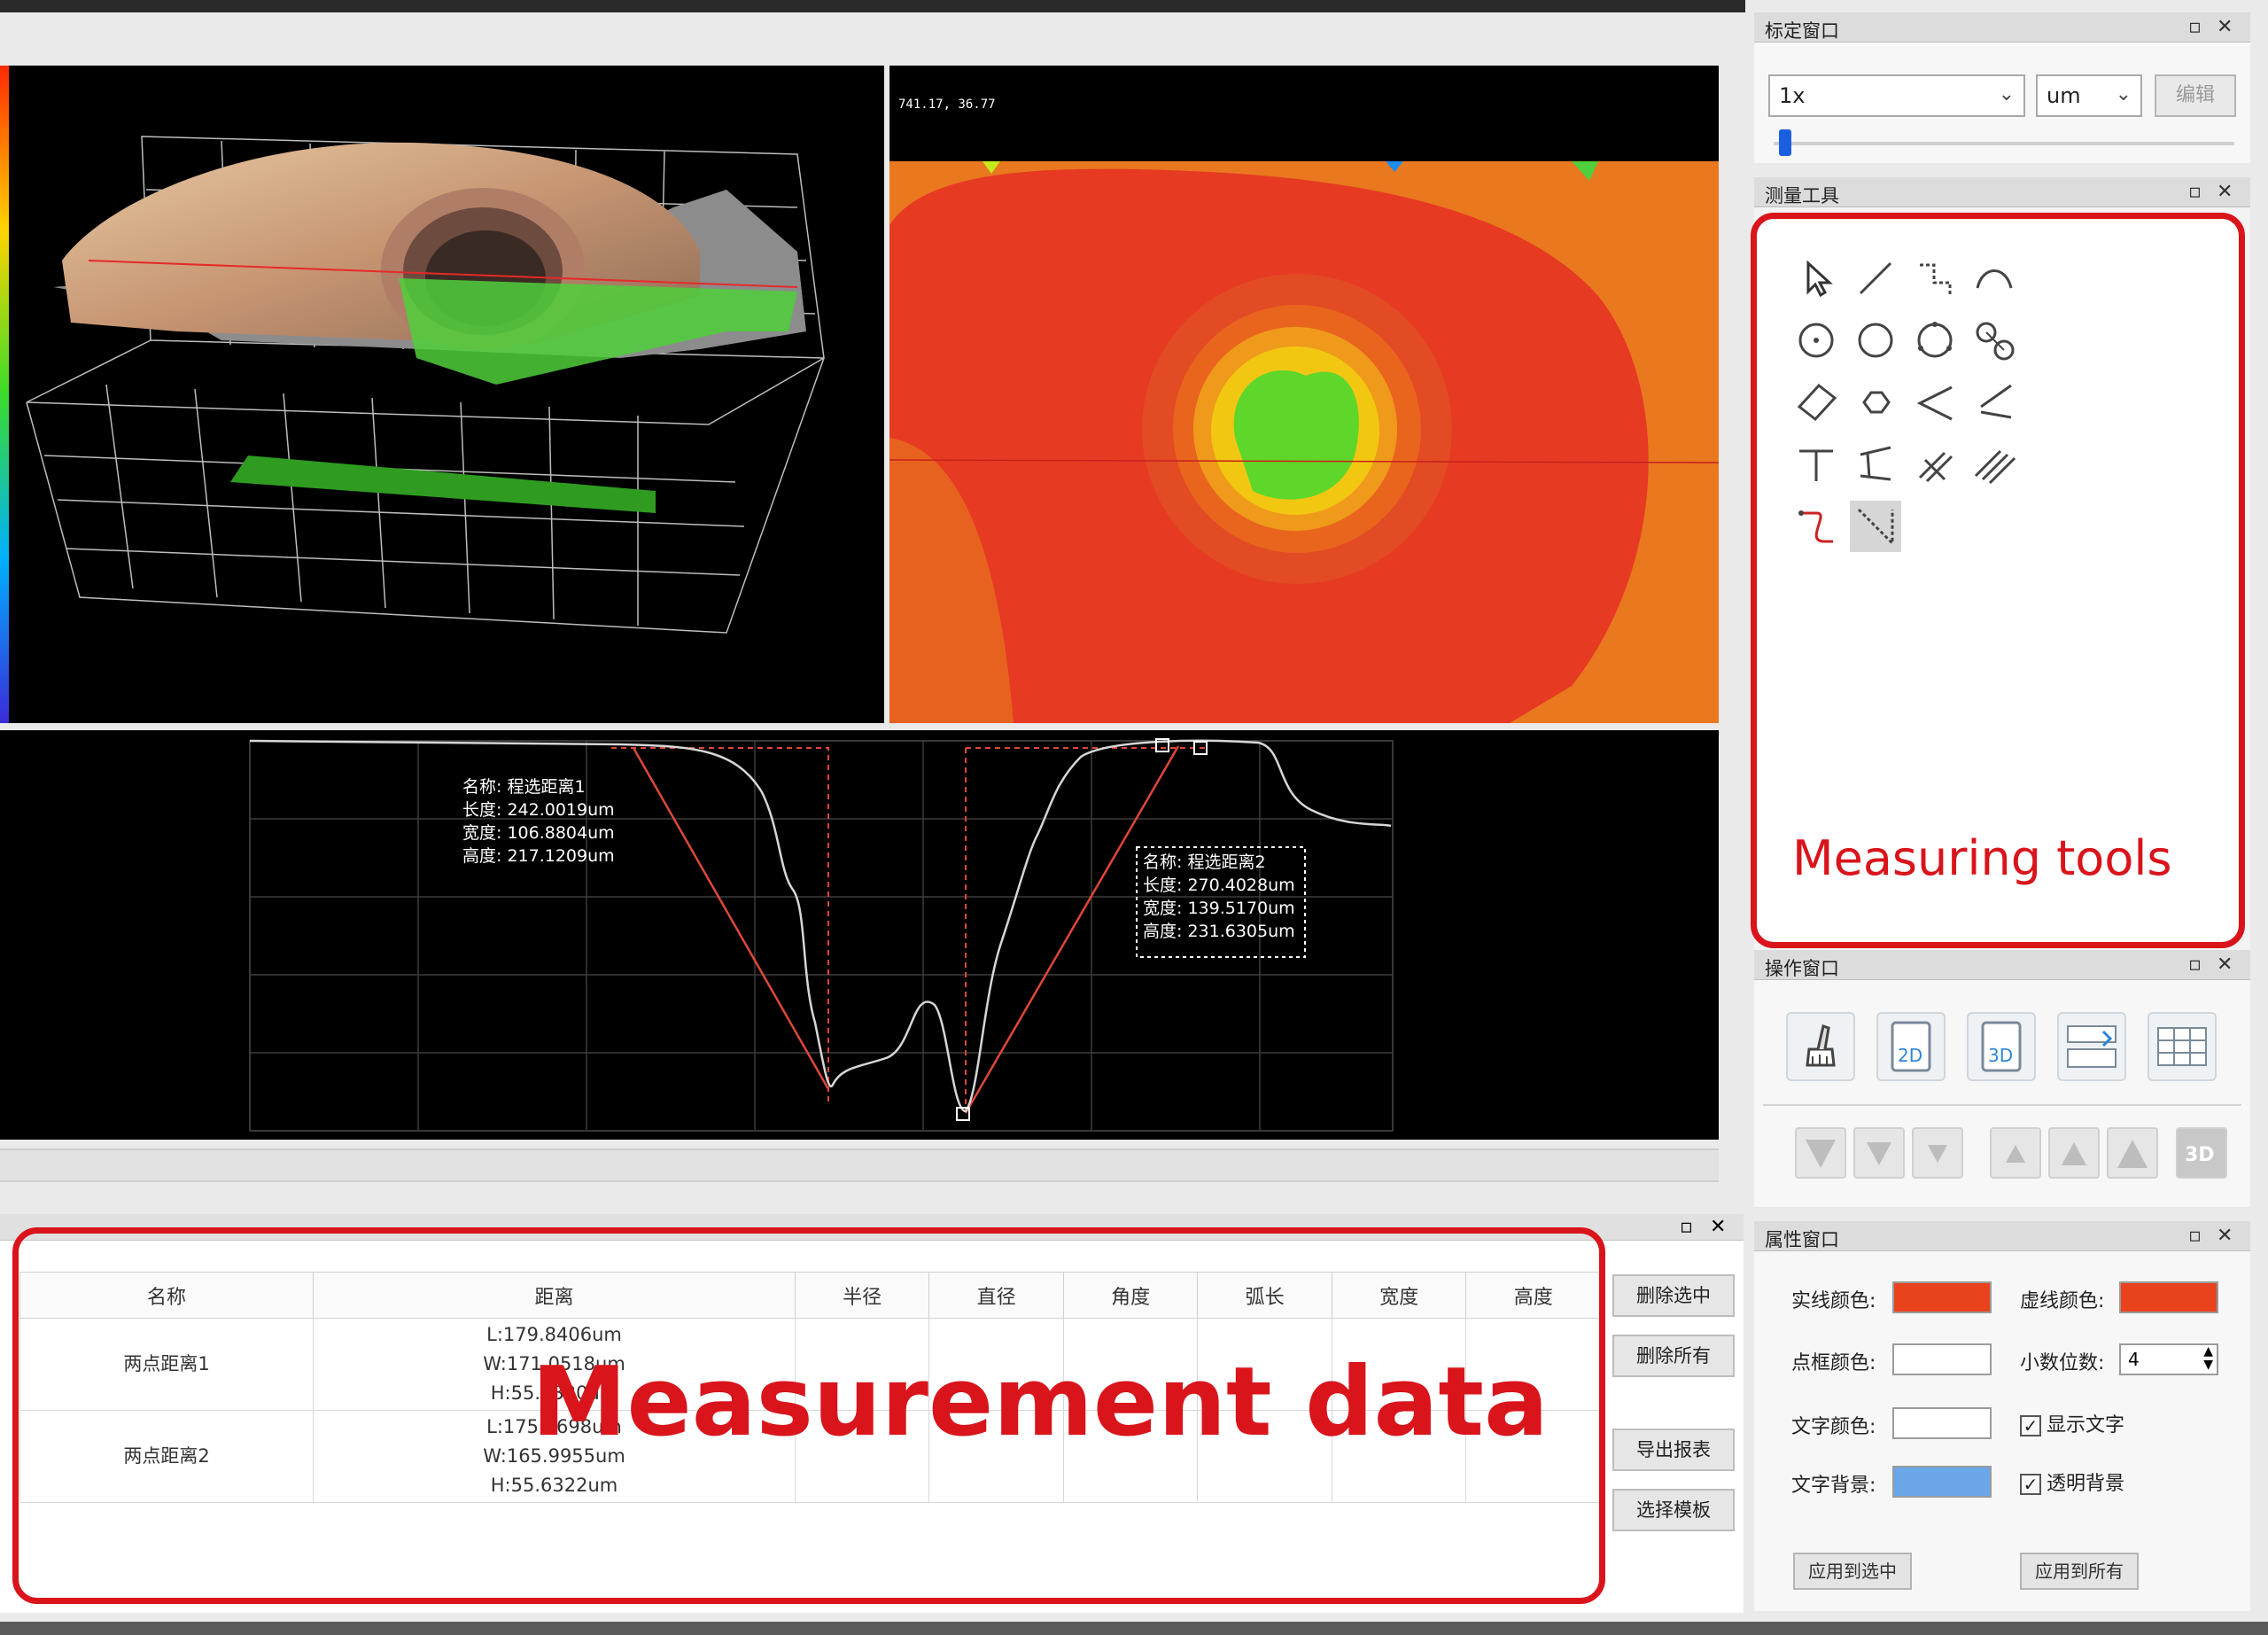 The height and width of the screenshot is (1635, 2268). What do you see at coordinates (1942, 1482) in the screenshot?
I see `text-bg-swatch` at bounding box center [1942, 1482].